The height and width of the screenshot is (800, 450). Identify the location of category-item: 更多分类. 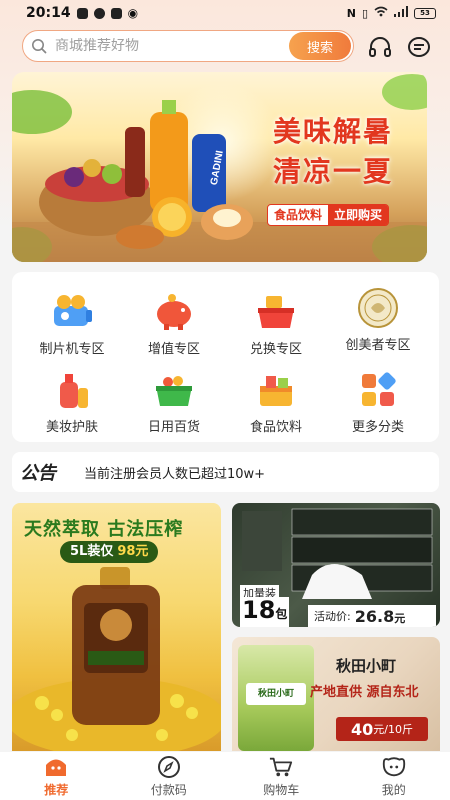
(378, 402).